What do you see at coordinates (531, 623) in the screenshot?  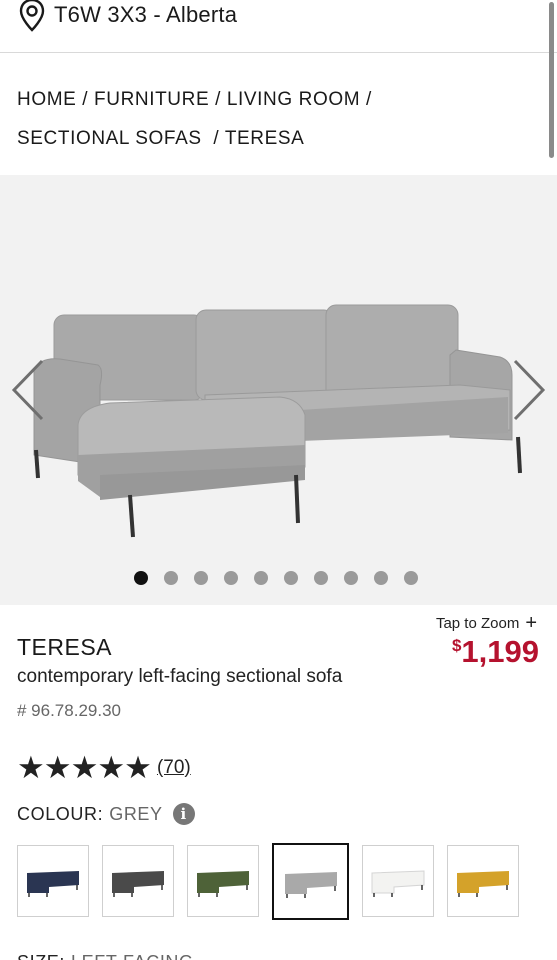 I see `plus-icon: +` at bounding box center [531, 623].